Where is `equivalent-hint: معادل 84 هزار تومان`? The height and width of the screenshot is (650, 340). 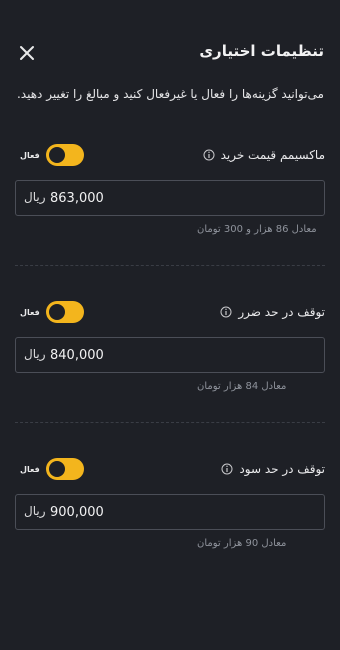 equivalent-hint: معادل 84 هزار تومان is located at coordinates (242, 386).